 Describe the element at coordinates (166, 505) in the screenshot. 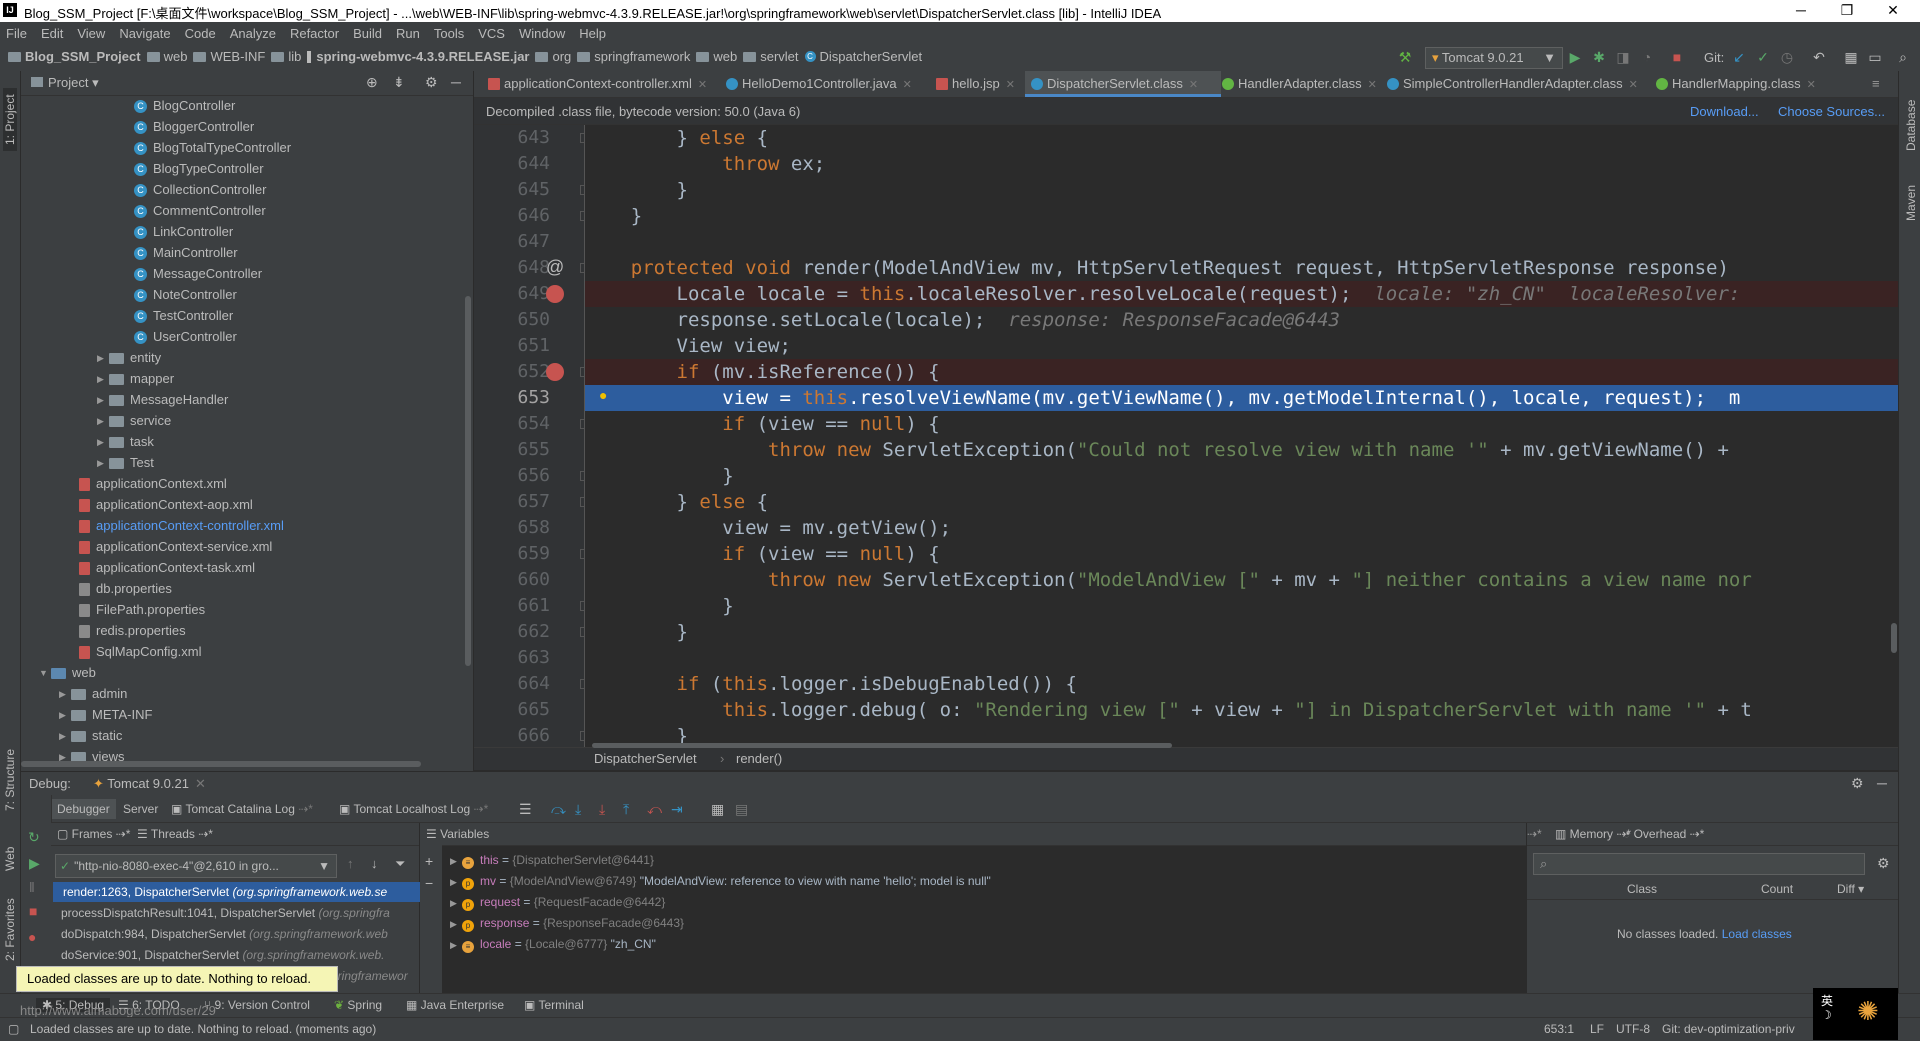

I see `tree-item: applicationContext-aop.xml` at that location.